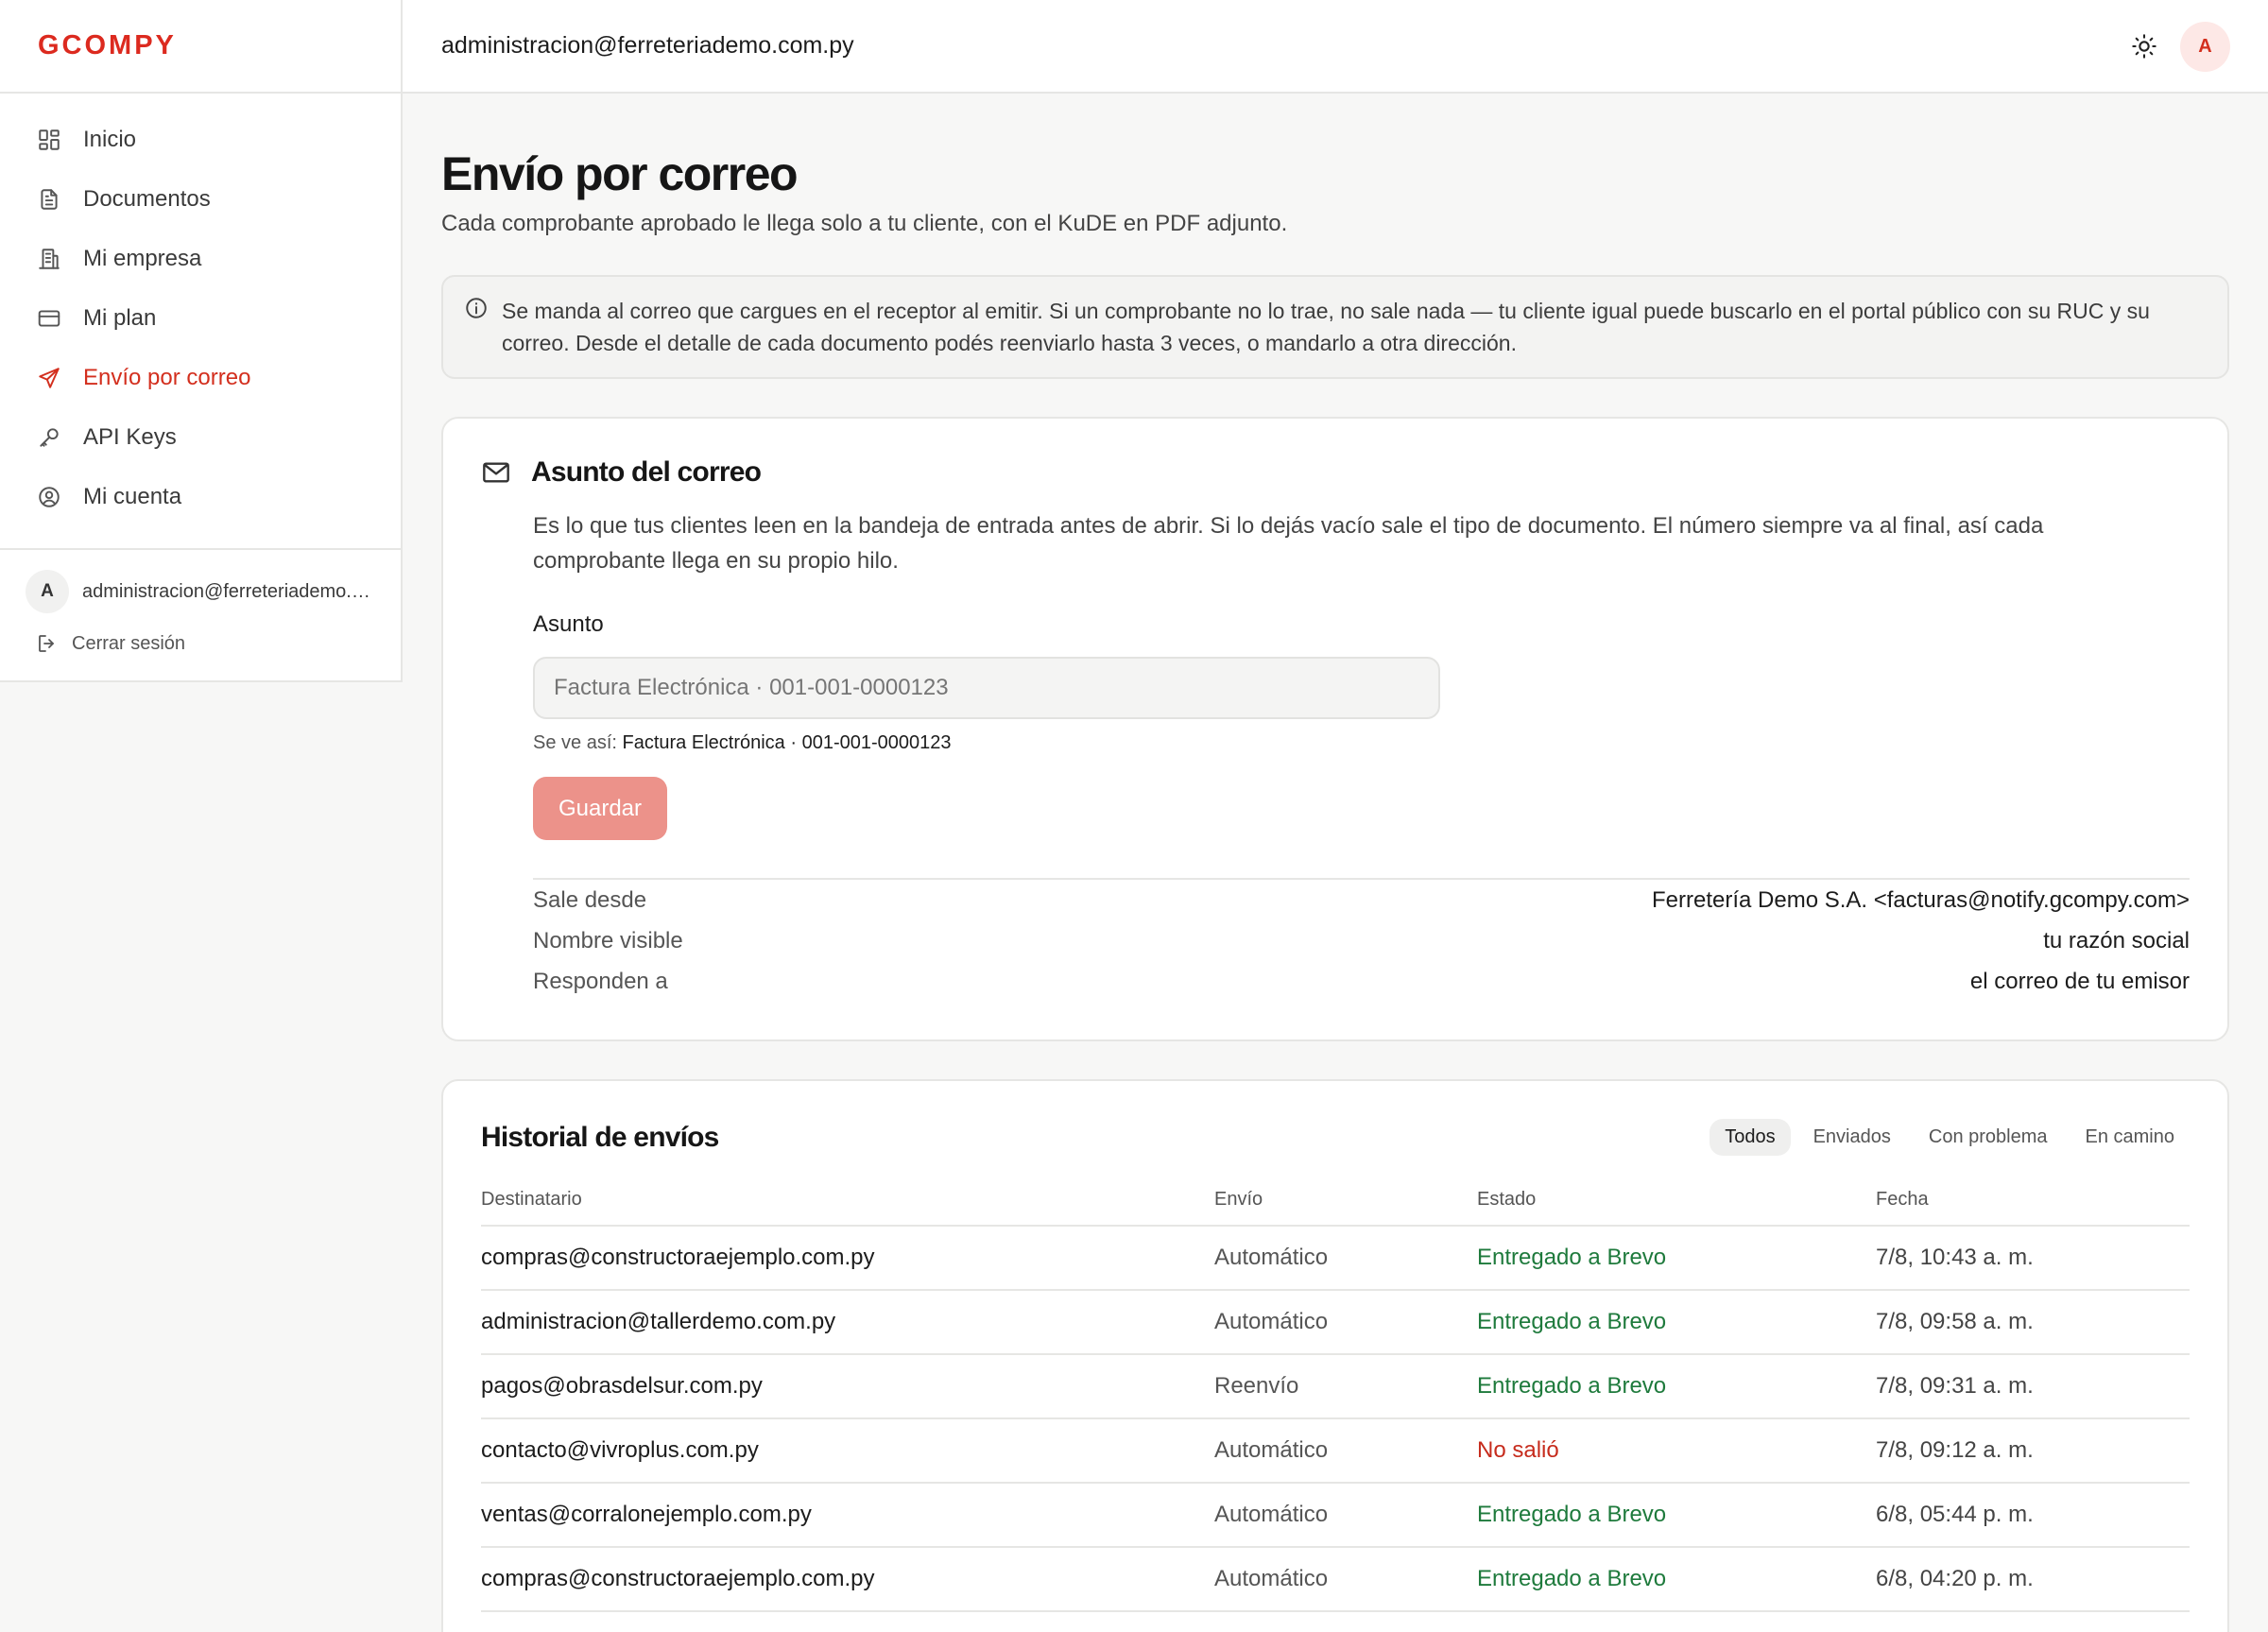 This screenshot has width=2268, height=1632. Describe the element at coordinates (130, 436) in the screenshot. I see `sidebar-item-label: API Keys` at that location.